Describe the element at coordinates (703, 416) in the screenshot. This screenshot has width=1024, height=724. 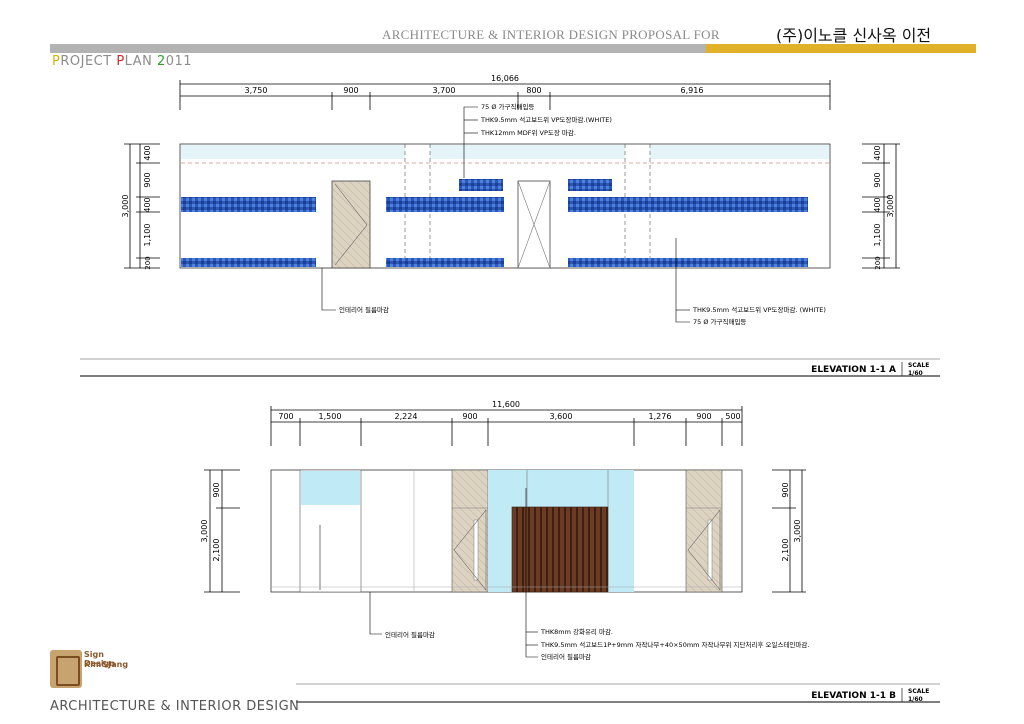
I see `dim-b-7: 900` at that location.